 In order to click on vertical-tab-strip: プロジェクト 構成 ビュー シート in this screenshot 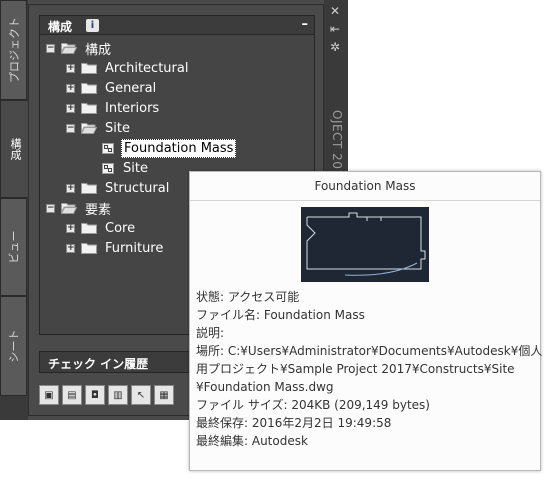, I will do `click(14, 210)`.